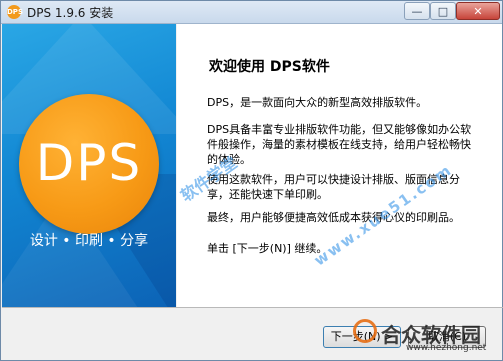 The width and height of the screenshot is (503, 361). Describe the element at coordinates (269, 67) in the screenshot. I see `page-title: 欢迎使用 DPS软件` at that location.